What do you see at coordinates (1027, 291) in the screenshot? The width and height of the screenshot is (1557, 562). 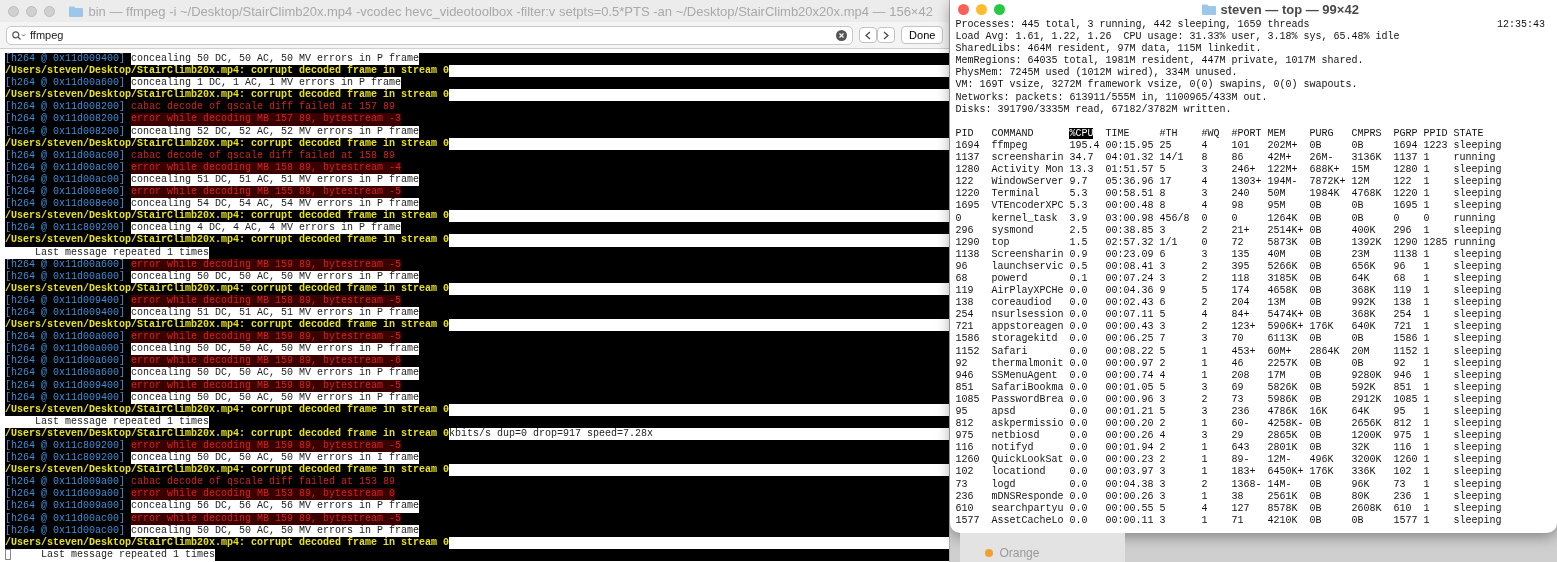 I see `table-cell: AirPlayXPCHe` at bounding box center [1027, 291].